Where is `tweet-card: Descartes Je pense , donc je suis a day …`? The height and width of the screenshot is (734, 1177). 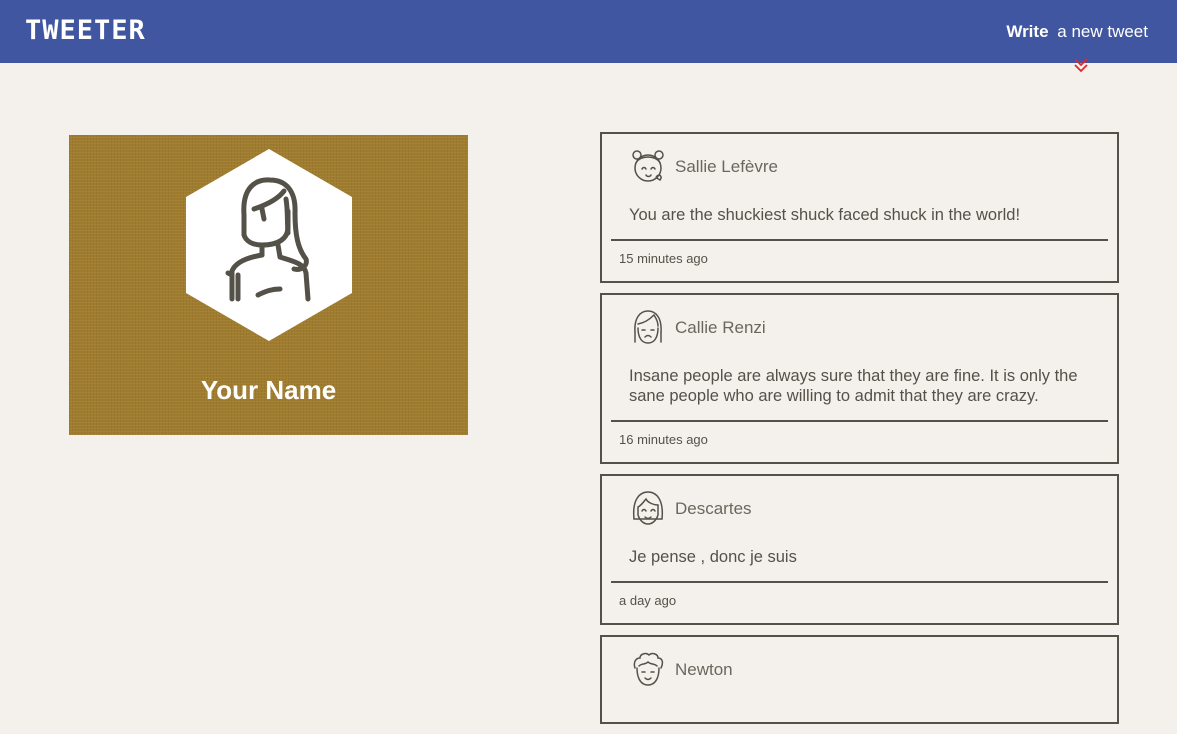 tweet-card: Descartes Je pense , donc je suis a day … is located at coordinates (859, 549).